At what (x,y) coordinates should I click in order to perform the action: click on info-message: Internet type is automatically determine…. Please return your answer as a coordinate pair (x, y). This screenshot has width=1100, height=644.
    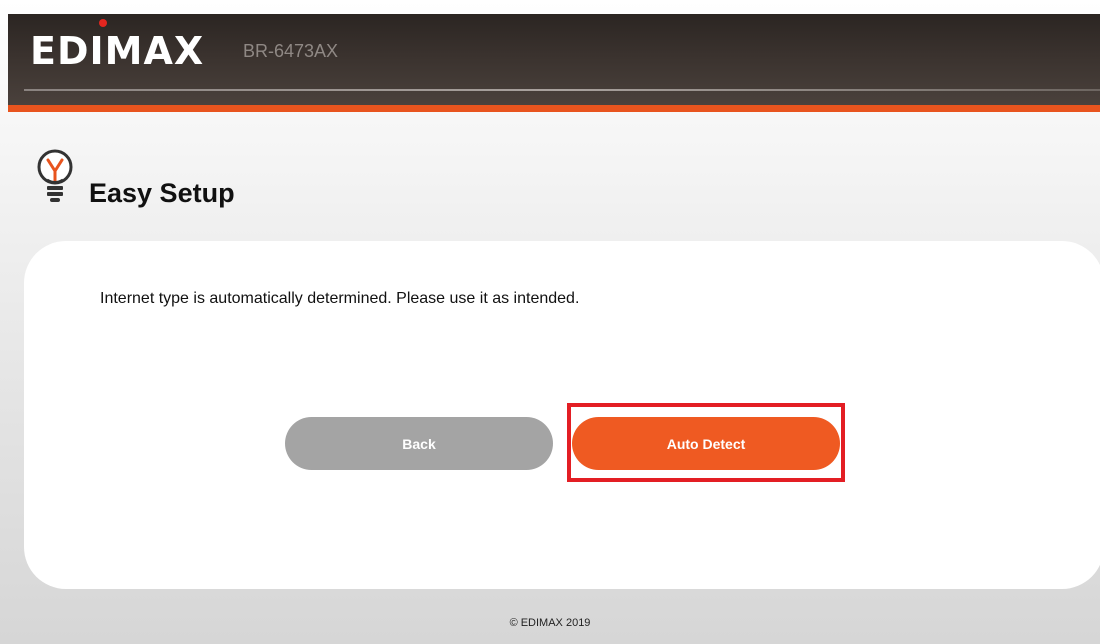
    Looking at the image, I should click on (340, 298).